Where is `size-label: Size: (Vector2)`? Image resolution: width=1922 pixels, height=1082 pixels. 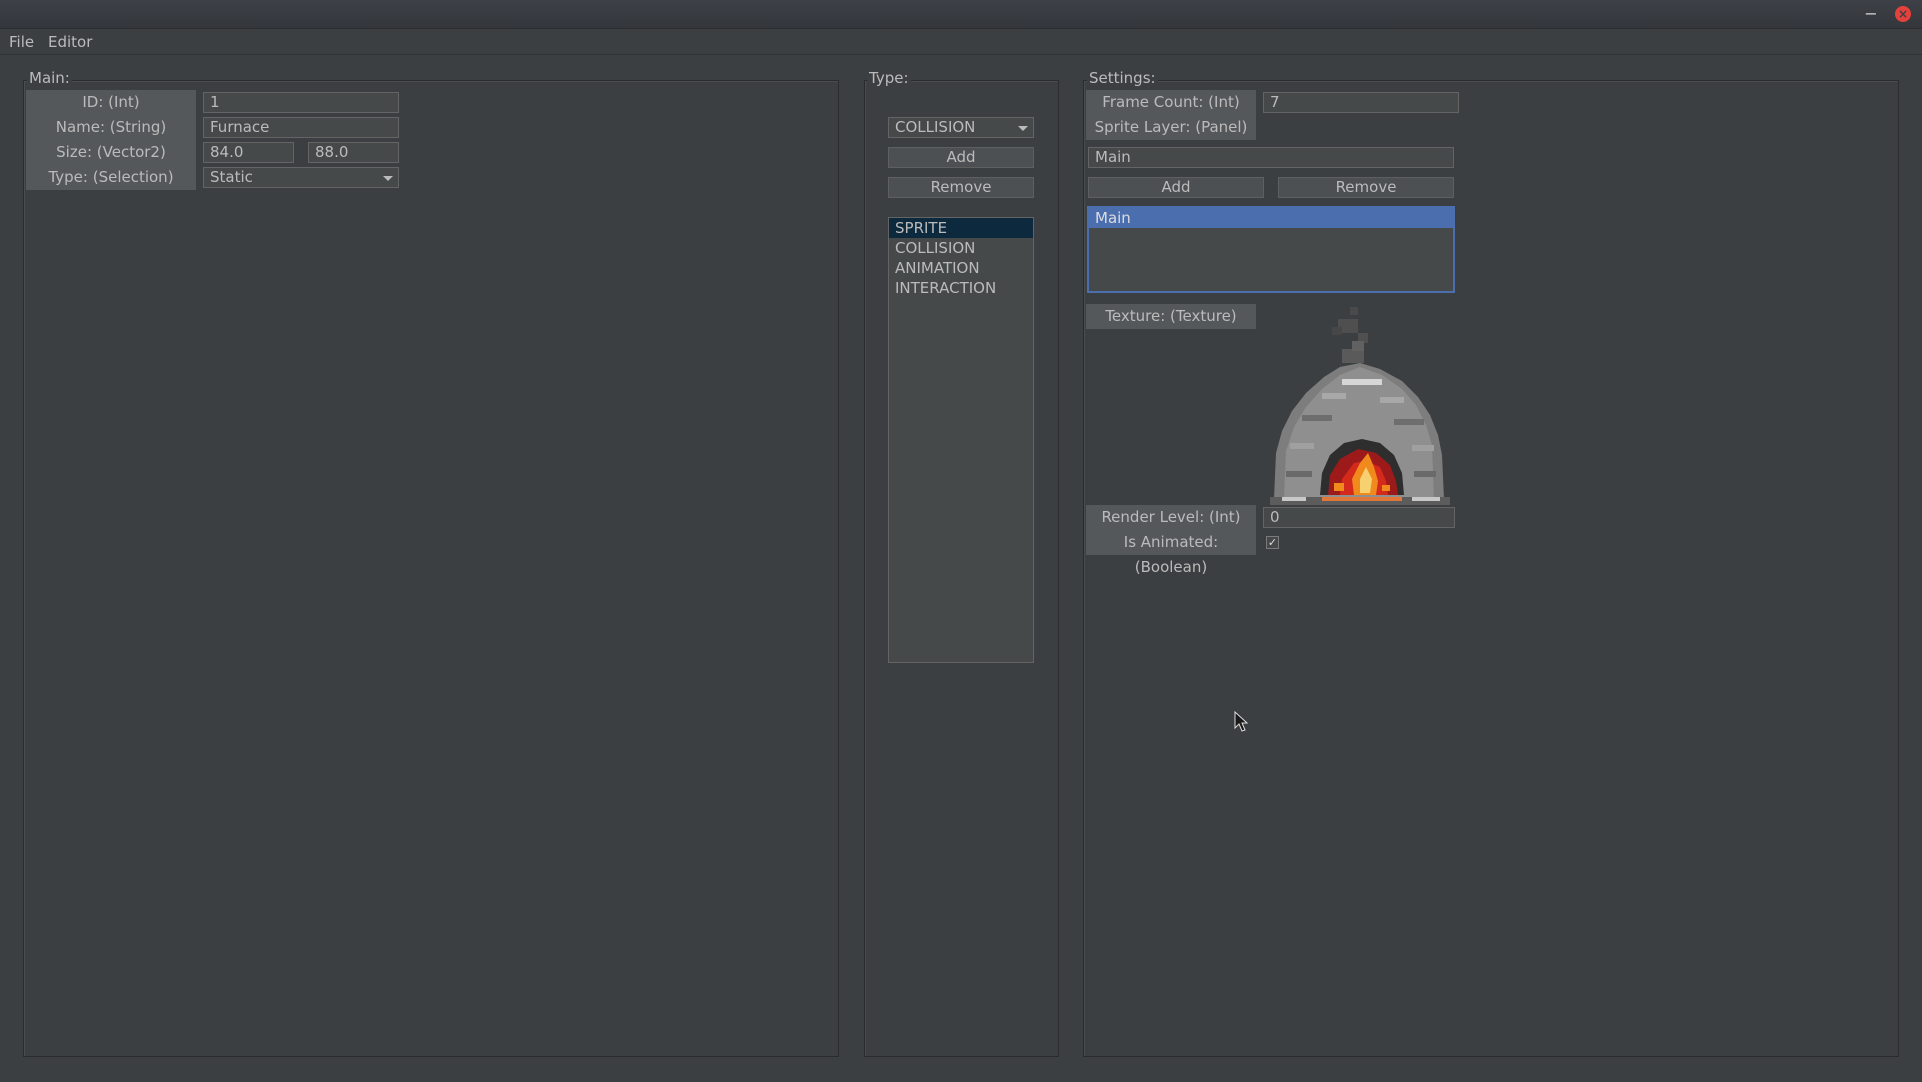
size-label: Size: (Vector2) is located at coordinates (111, 152).